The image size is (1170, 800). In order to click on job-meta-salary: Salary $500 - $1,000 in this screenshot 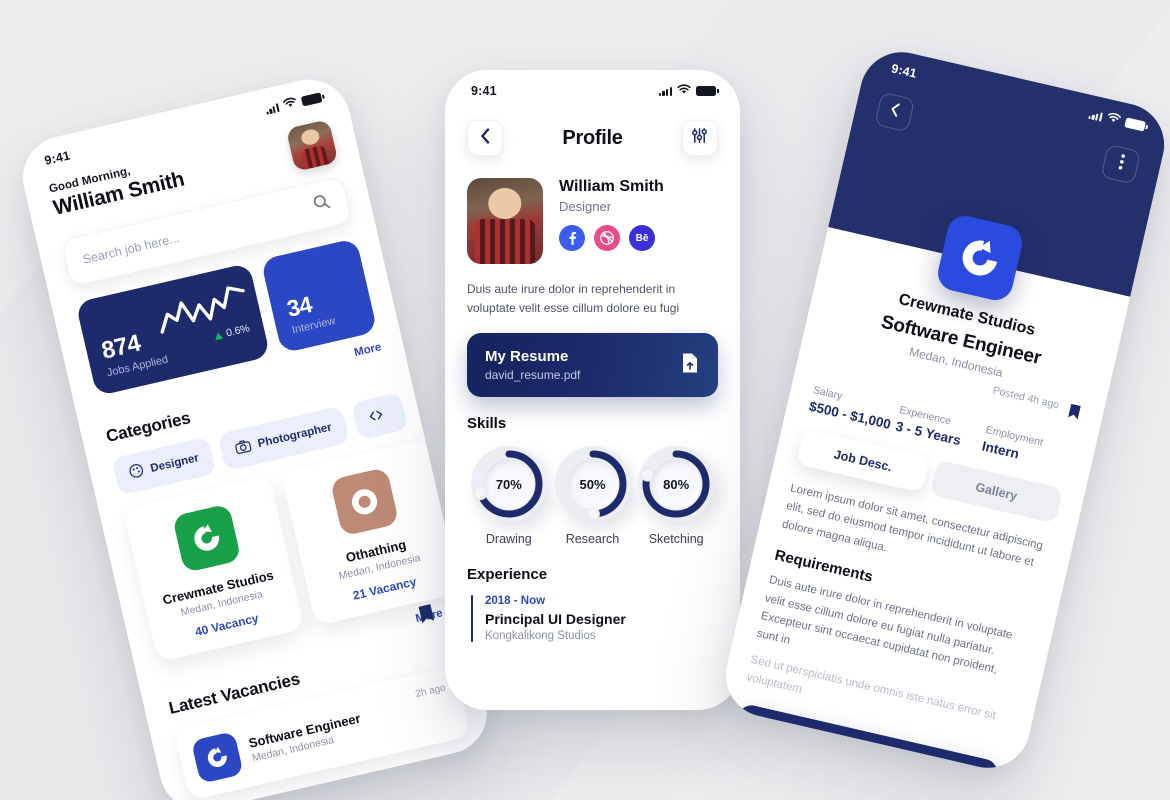, I will do `click(854, 408)`.